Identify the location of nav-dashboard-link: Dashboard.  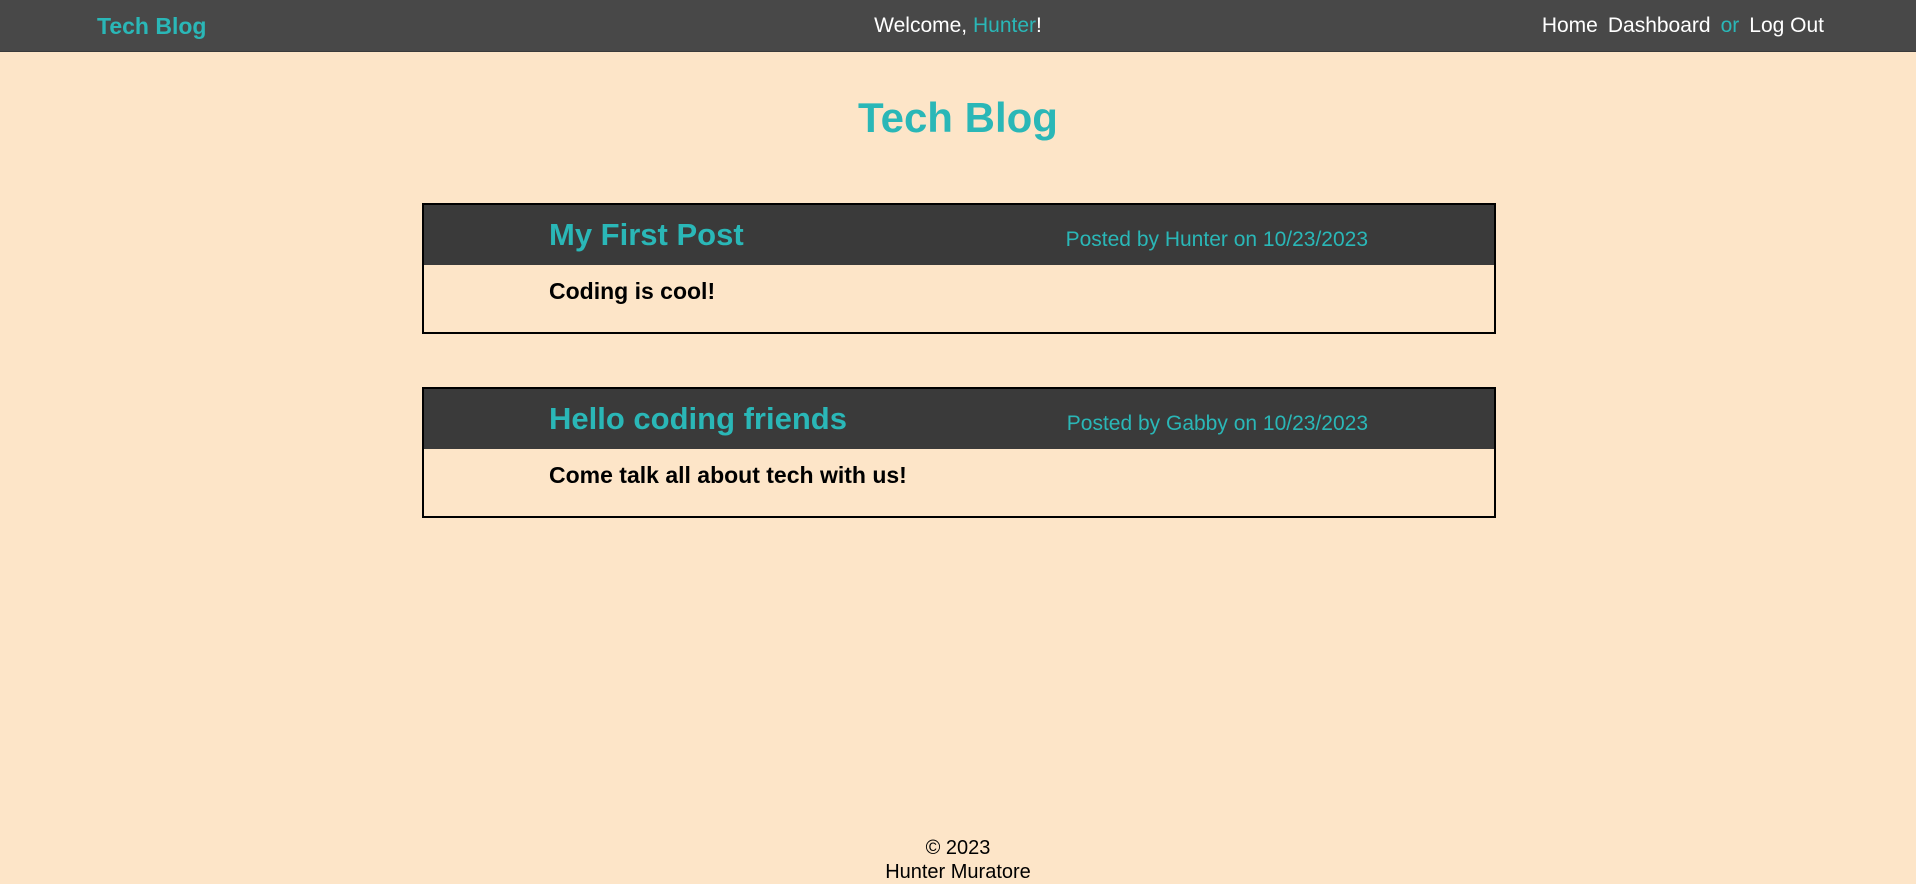
(1659, 26).